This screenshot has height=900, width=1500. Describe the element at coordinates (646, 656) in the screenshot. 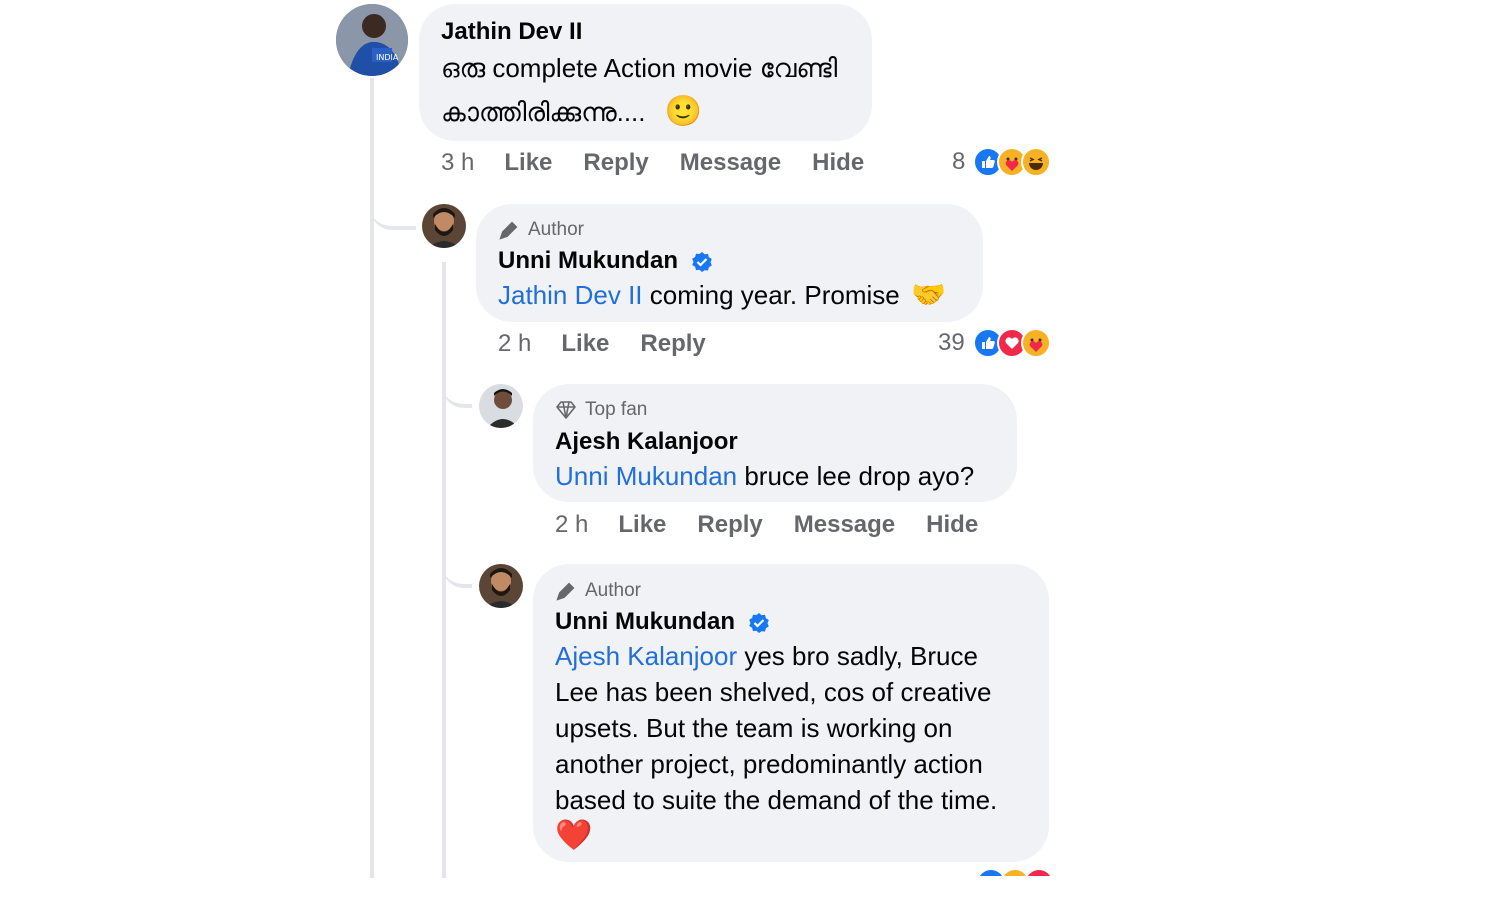

I see `mention-link: Ajesh Kalanjoor` at that location.